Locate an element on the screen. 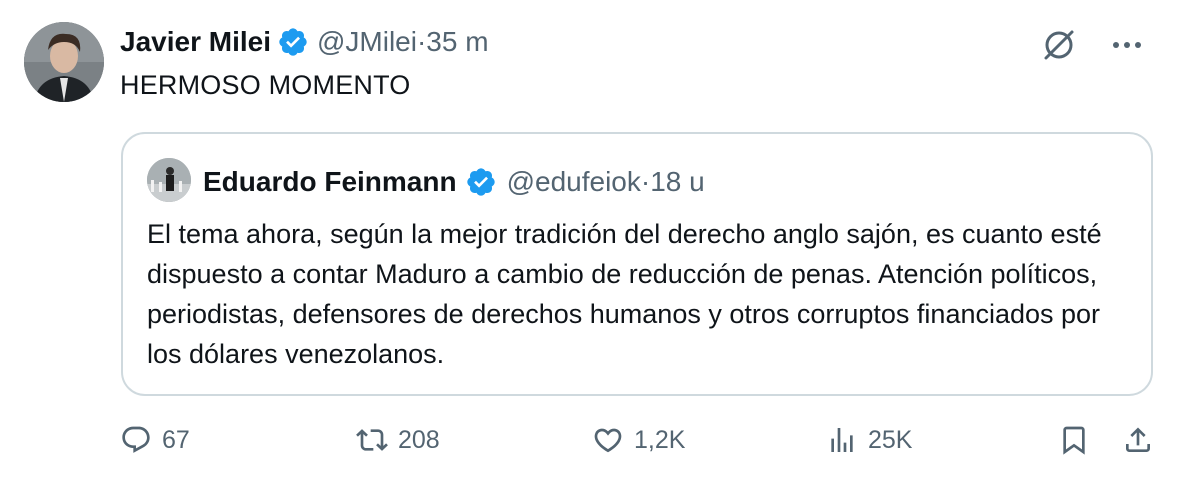 This screenshot has width=1186, height=486. tweet-text: HERMOSO MOMENTO is located at coordinates (265, 85).